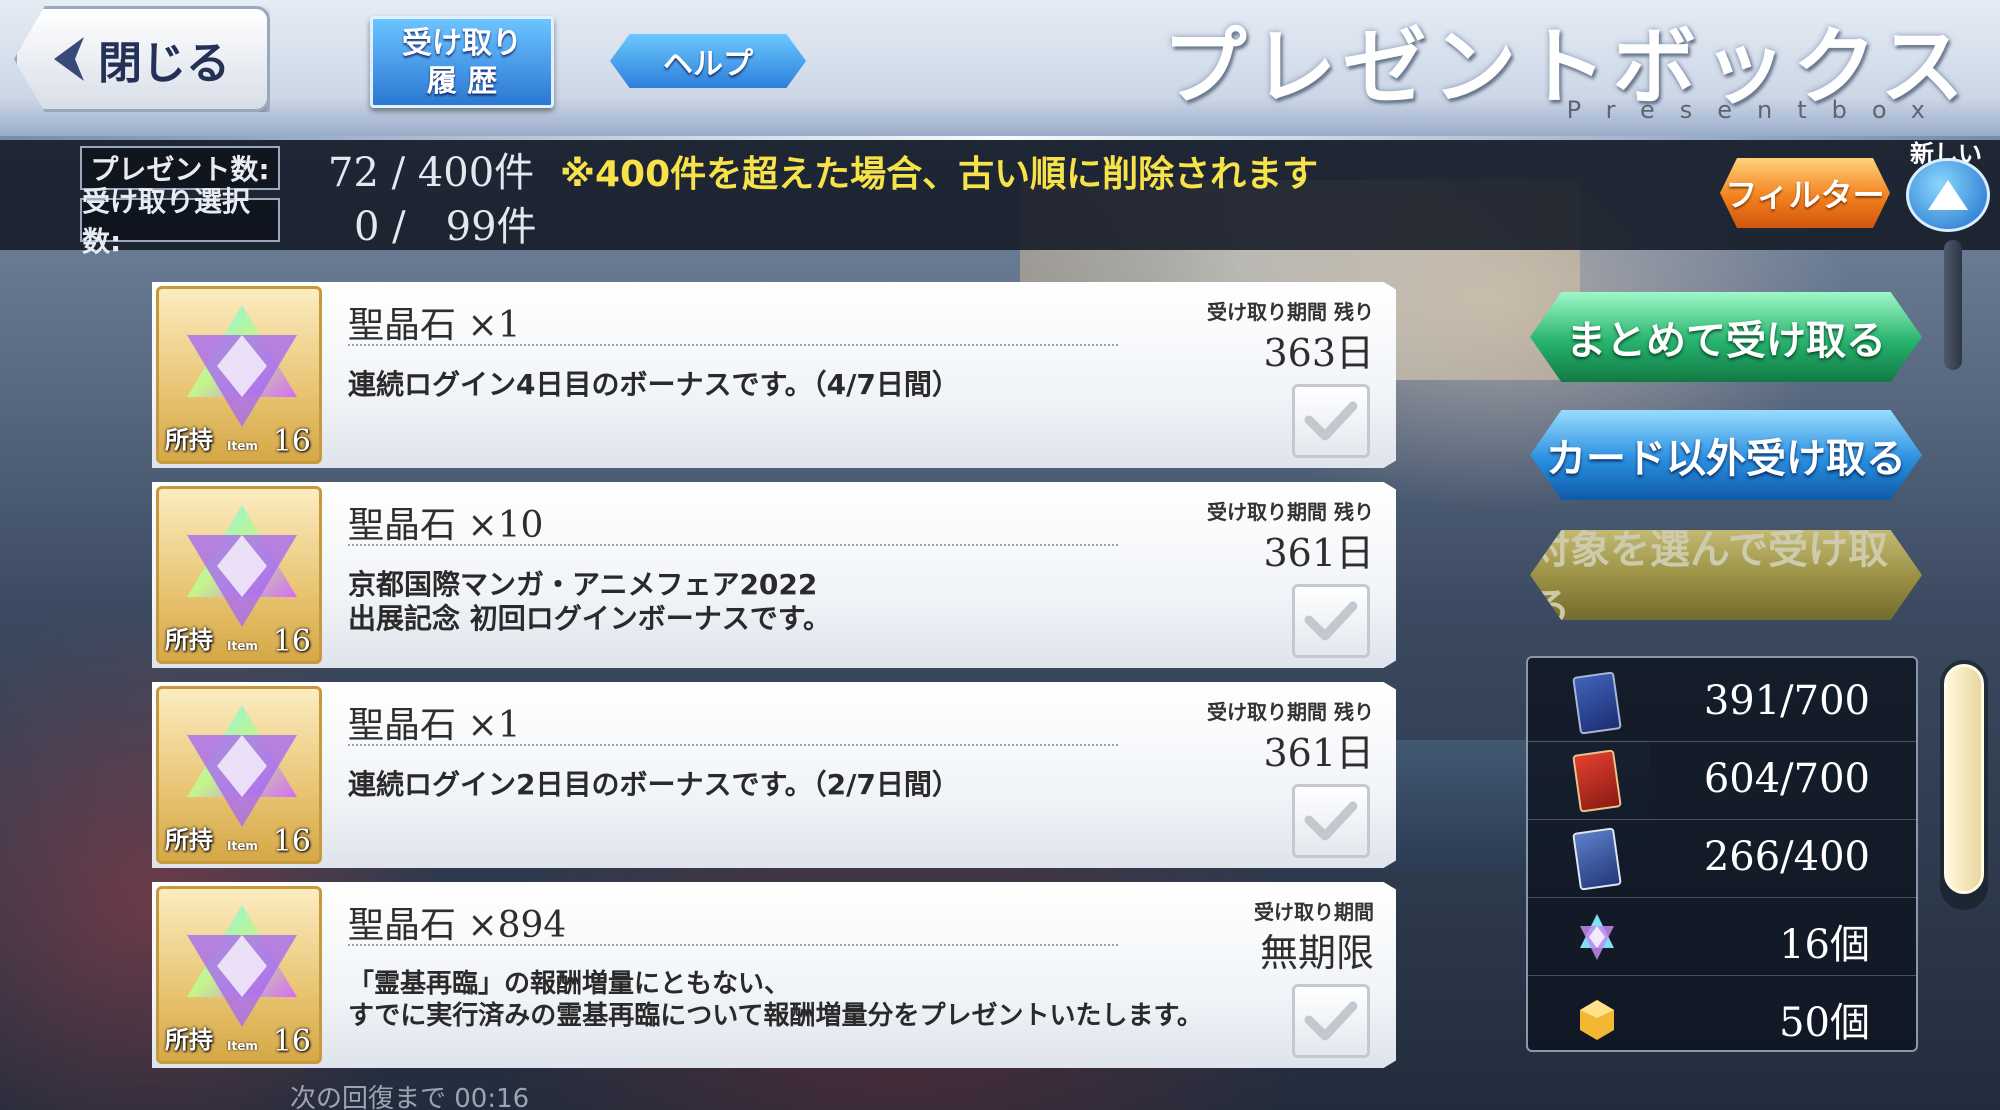 This screenshot has width=2000, height=1110. Describe the element at coordinates (457, 925) in the screenshot. I see `item-name: 聖晶石 ×894` at that location.